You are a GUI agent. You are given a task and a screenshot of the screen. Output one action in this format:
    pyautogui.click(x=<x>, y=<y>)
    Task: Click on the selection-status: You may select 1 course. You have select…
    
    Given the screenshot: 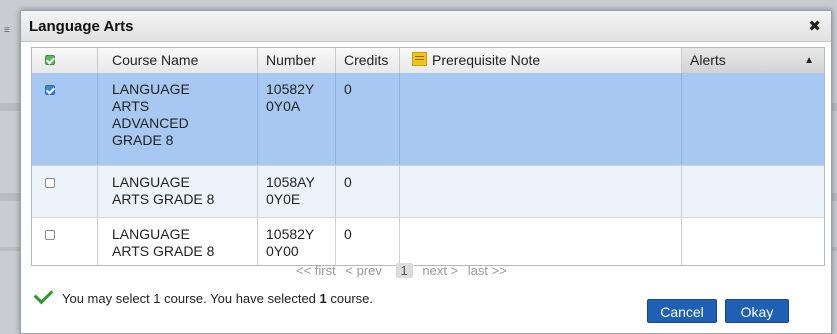 What is the action you would take?
    pyautogui.click(x=203, y=295)
    